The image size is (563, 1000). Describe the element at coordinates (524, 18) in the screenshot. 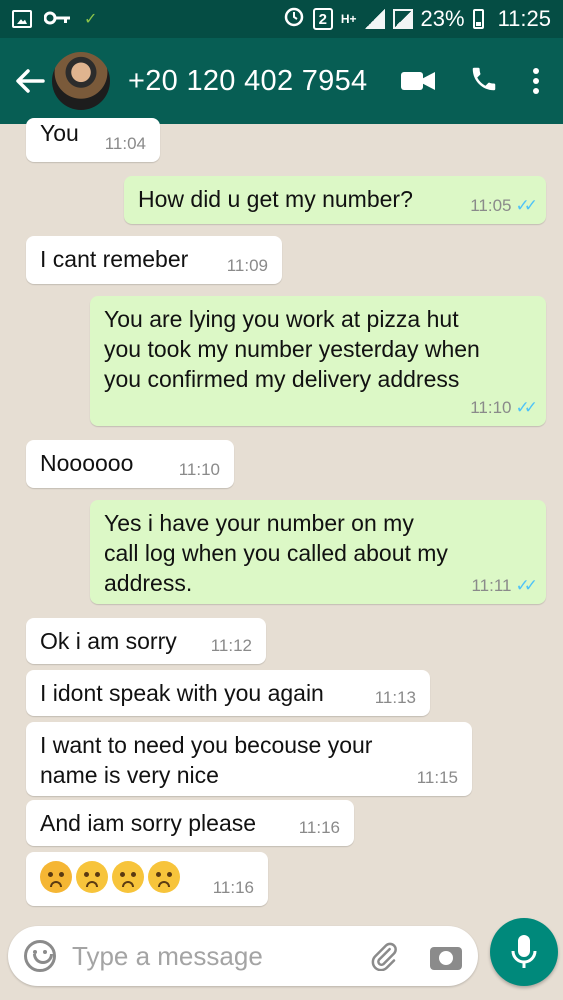

I see `clock: 11:25` at that location.